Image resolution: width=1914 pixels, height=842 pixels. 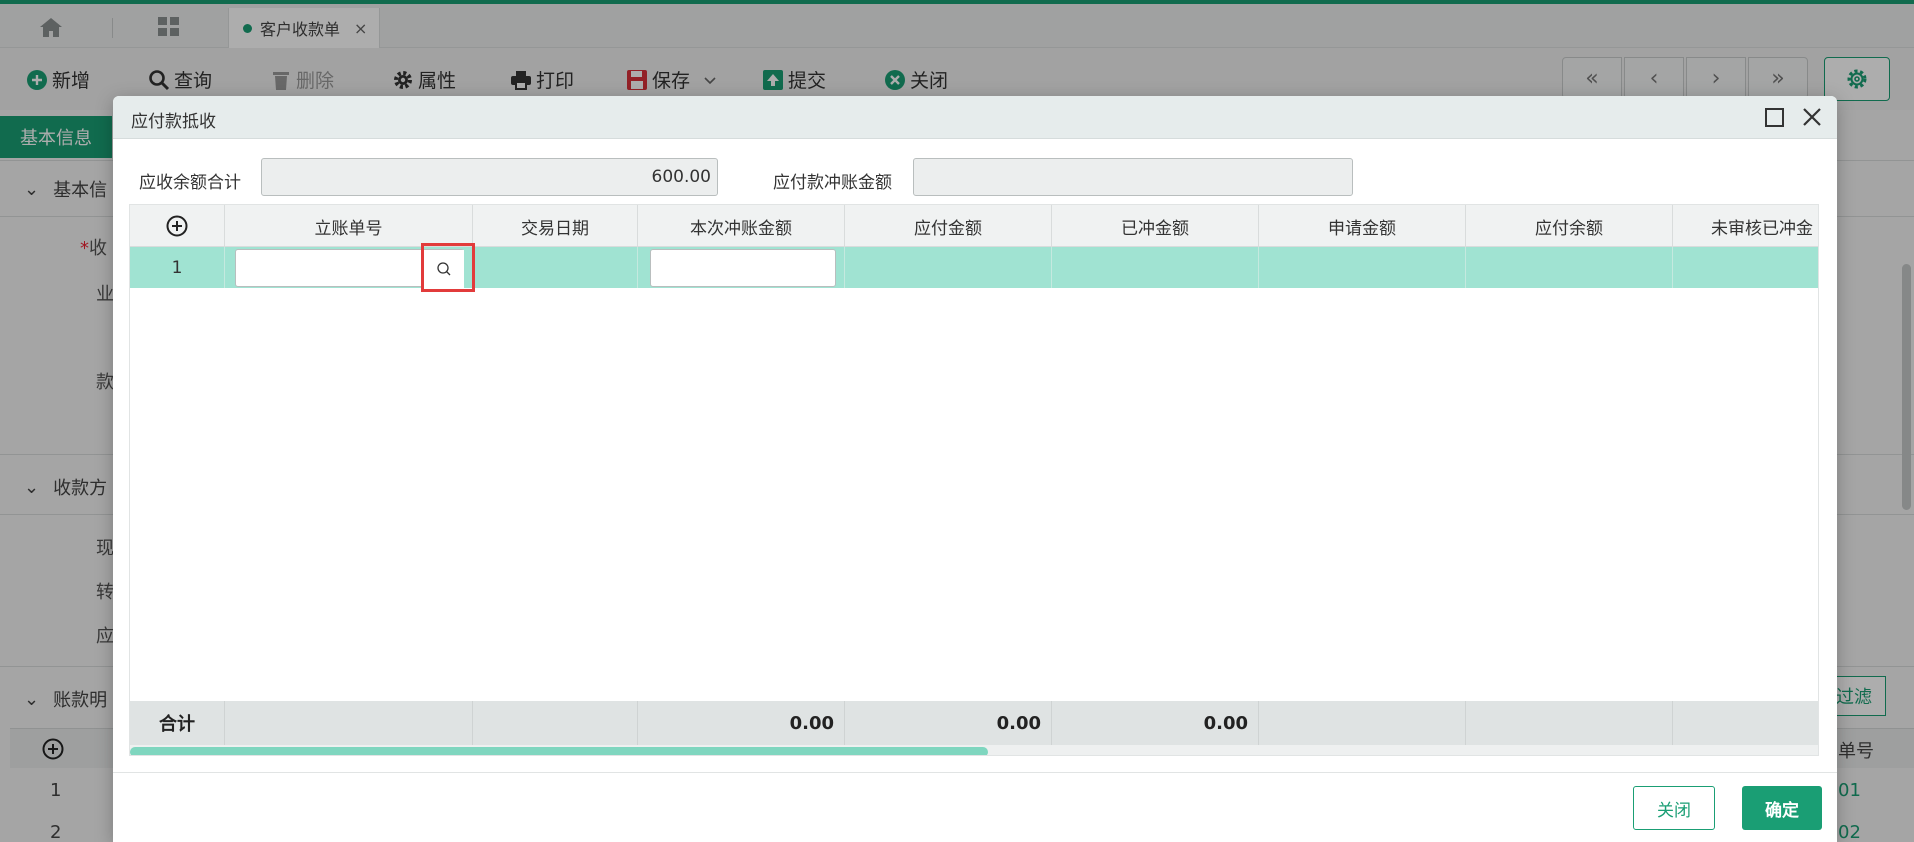 What do you see at coordinates (1155, 723) in the screenshot?
I see `footer-offset-done: 0.00` at bounding box center [1155, 723].